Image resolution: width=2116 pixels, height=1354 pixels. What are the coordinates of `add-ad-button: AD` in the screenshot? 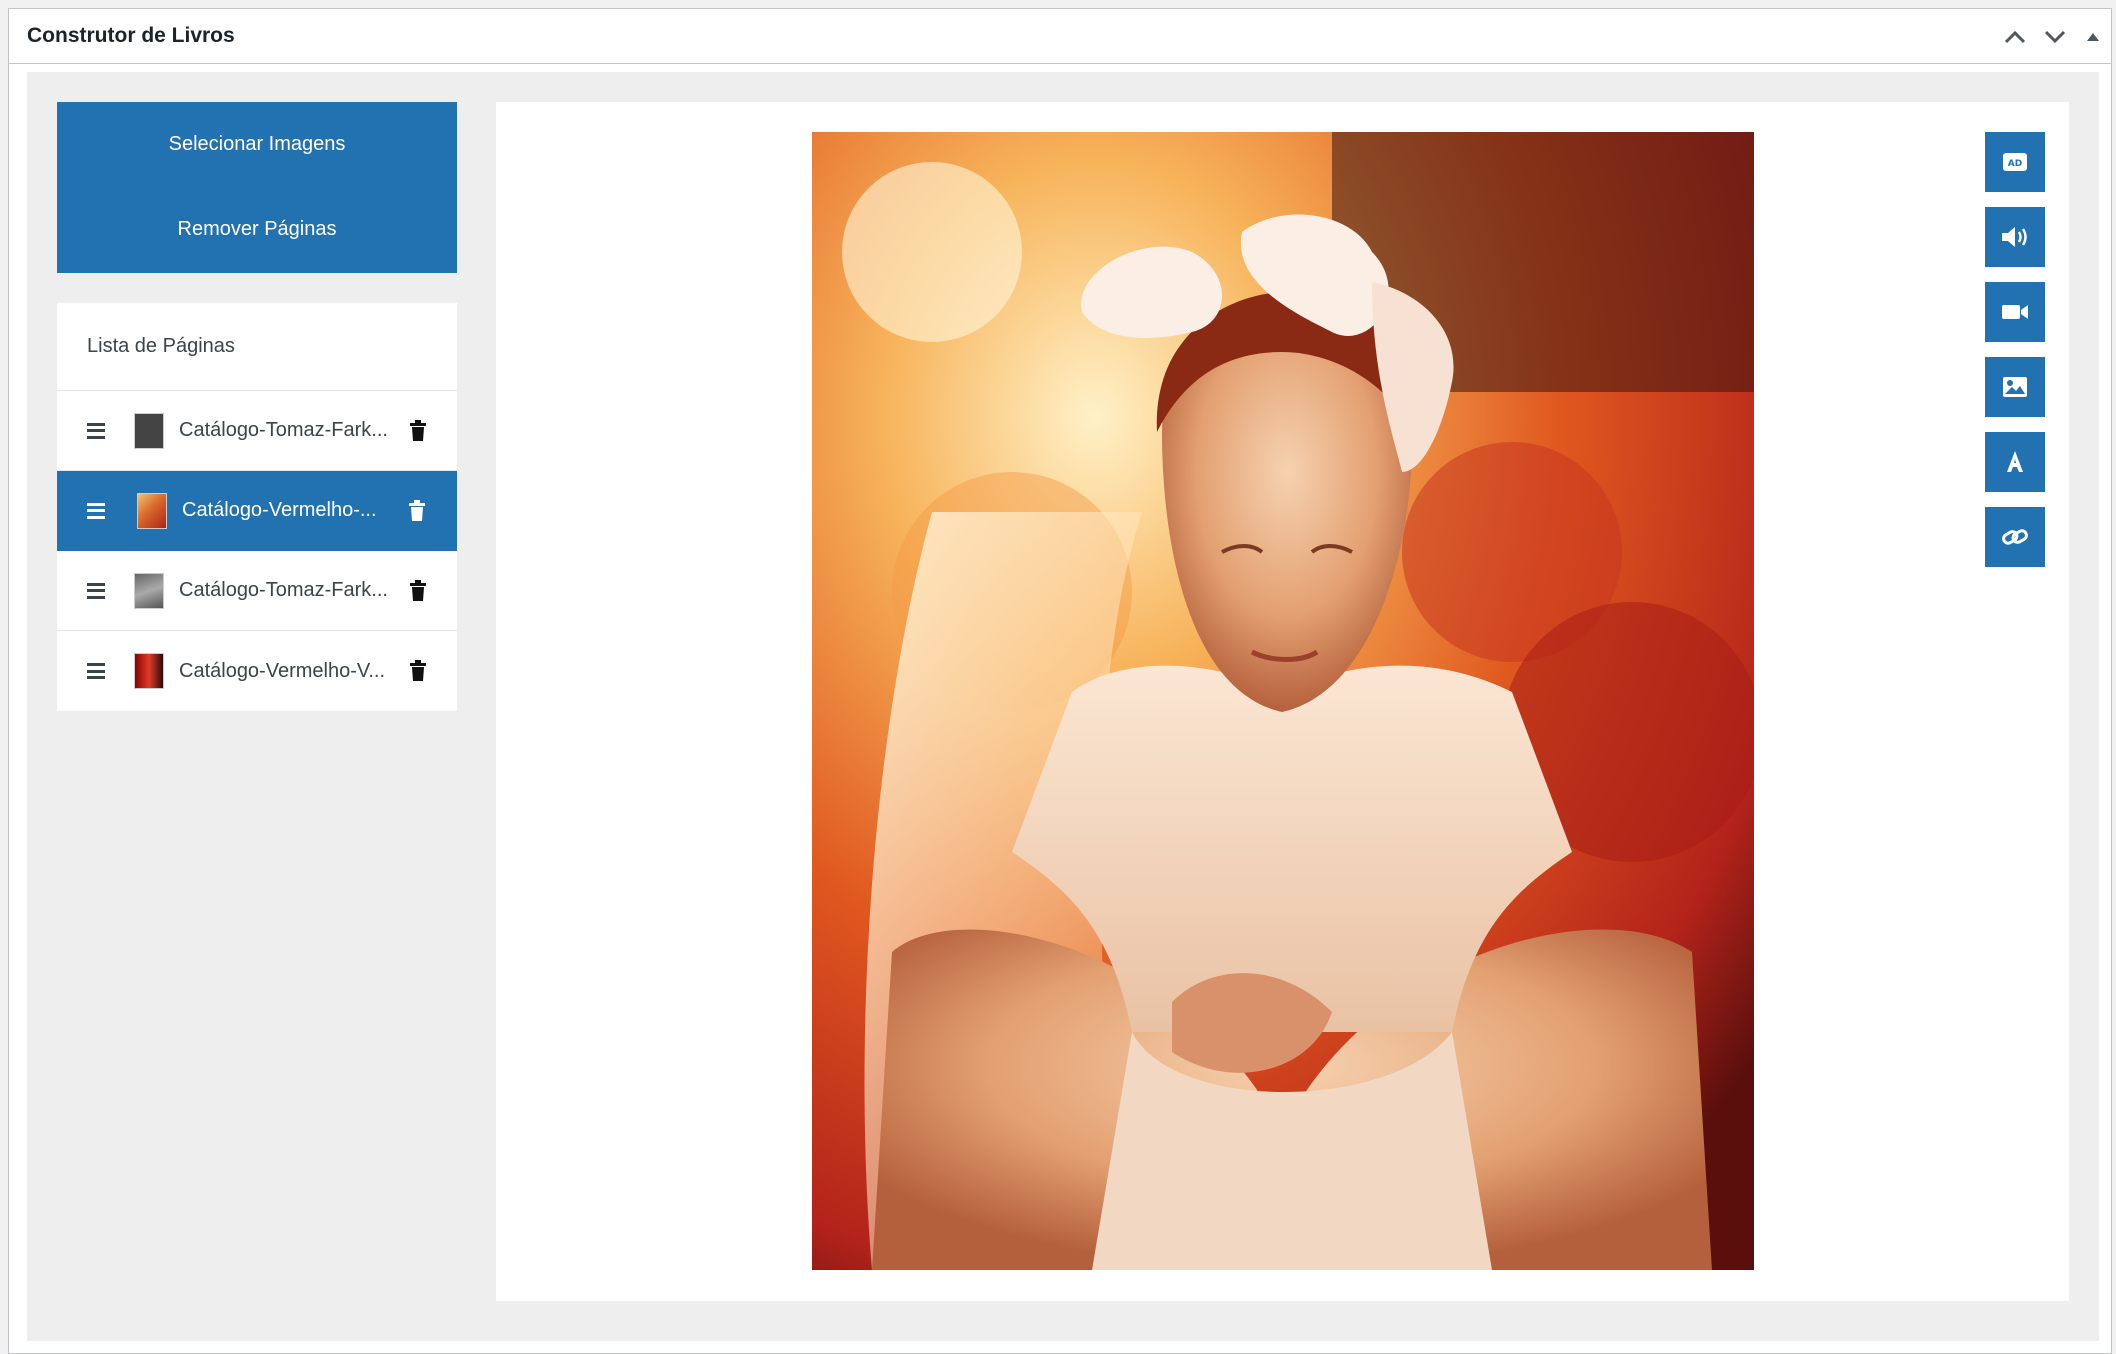 It's located at (2015, 162).